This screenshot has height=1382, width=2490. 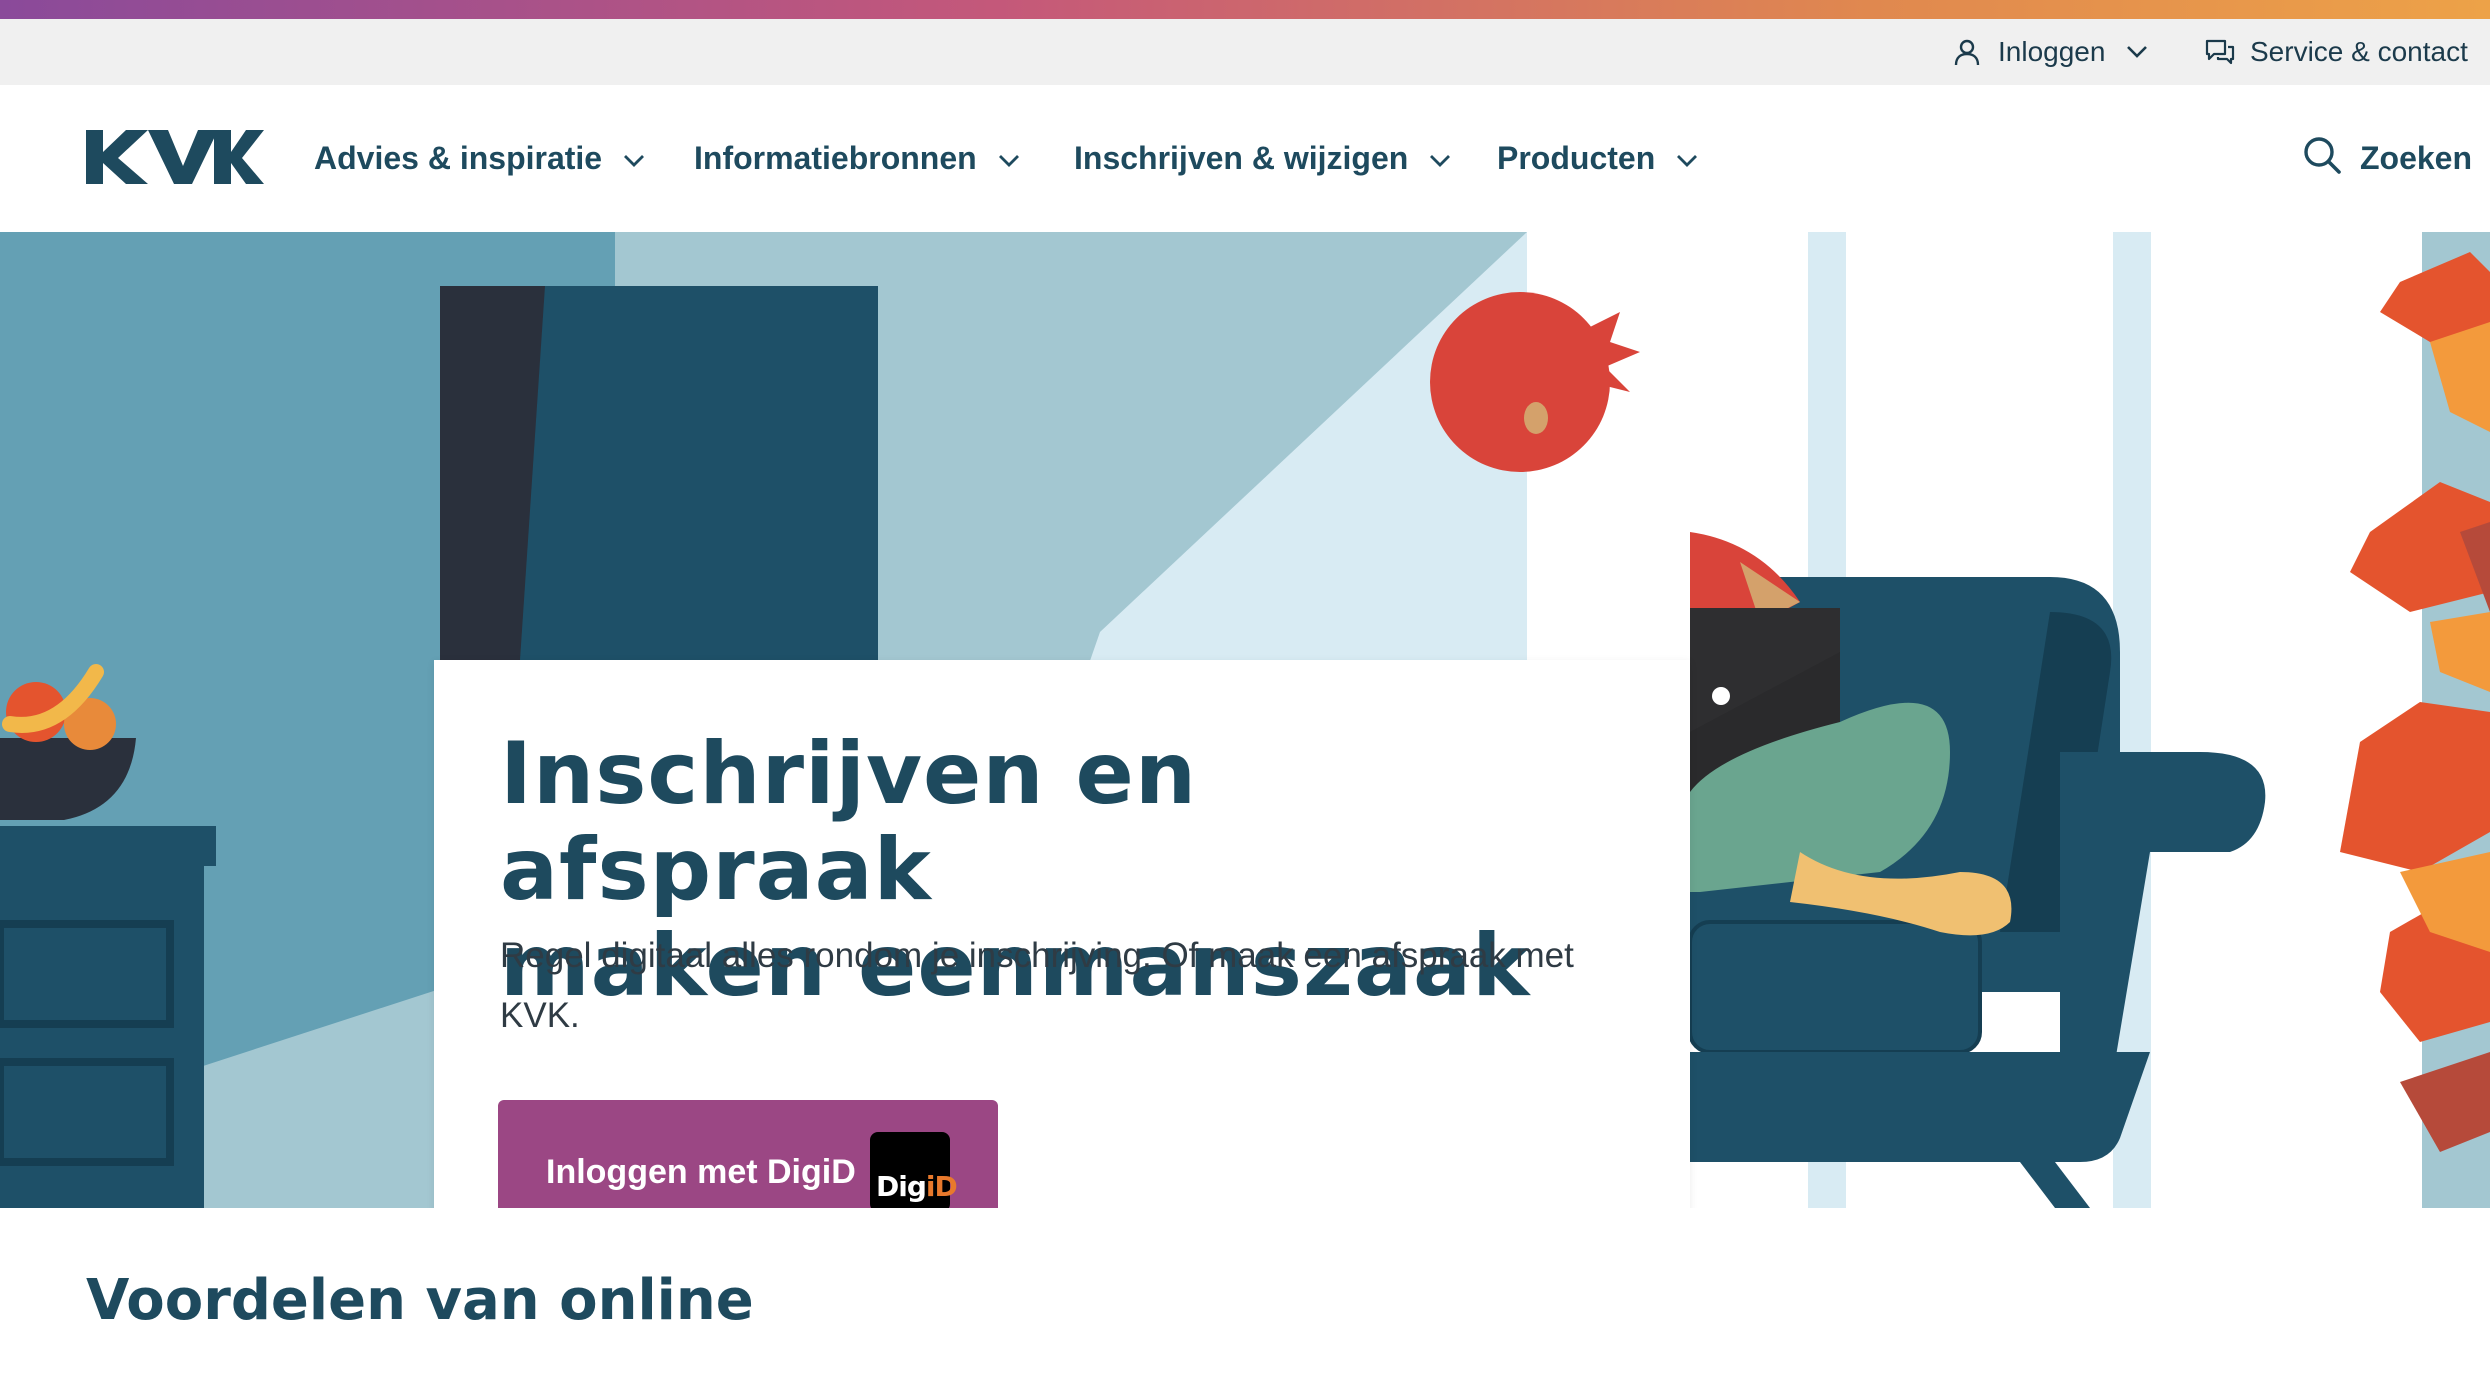 I want to click on nav-label: Producten, so click(x=1576, y=158).